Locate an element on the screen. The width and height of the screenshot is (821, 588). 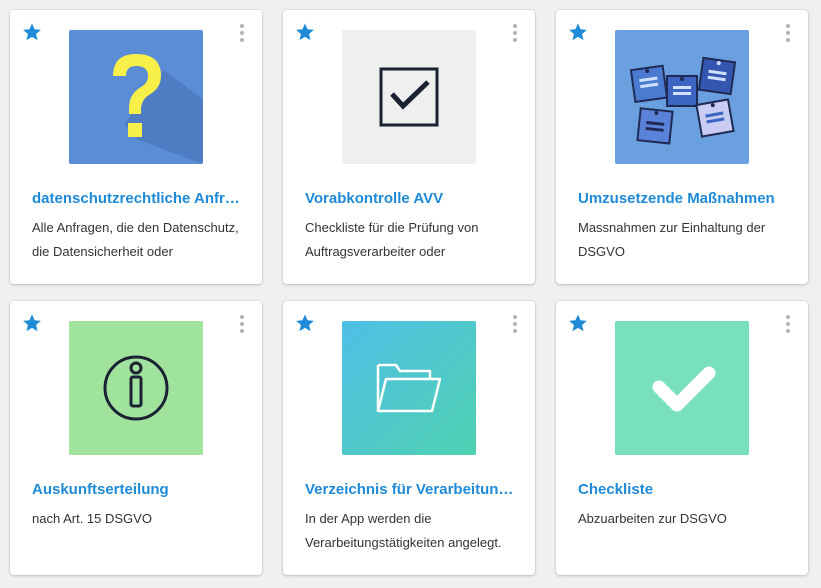
app-card-auskunftserteilung: Auskunftserteilung nach Art. 15 DSGVO is located at coordinates (136, 438).